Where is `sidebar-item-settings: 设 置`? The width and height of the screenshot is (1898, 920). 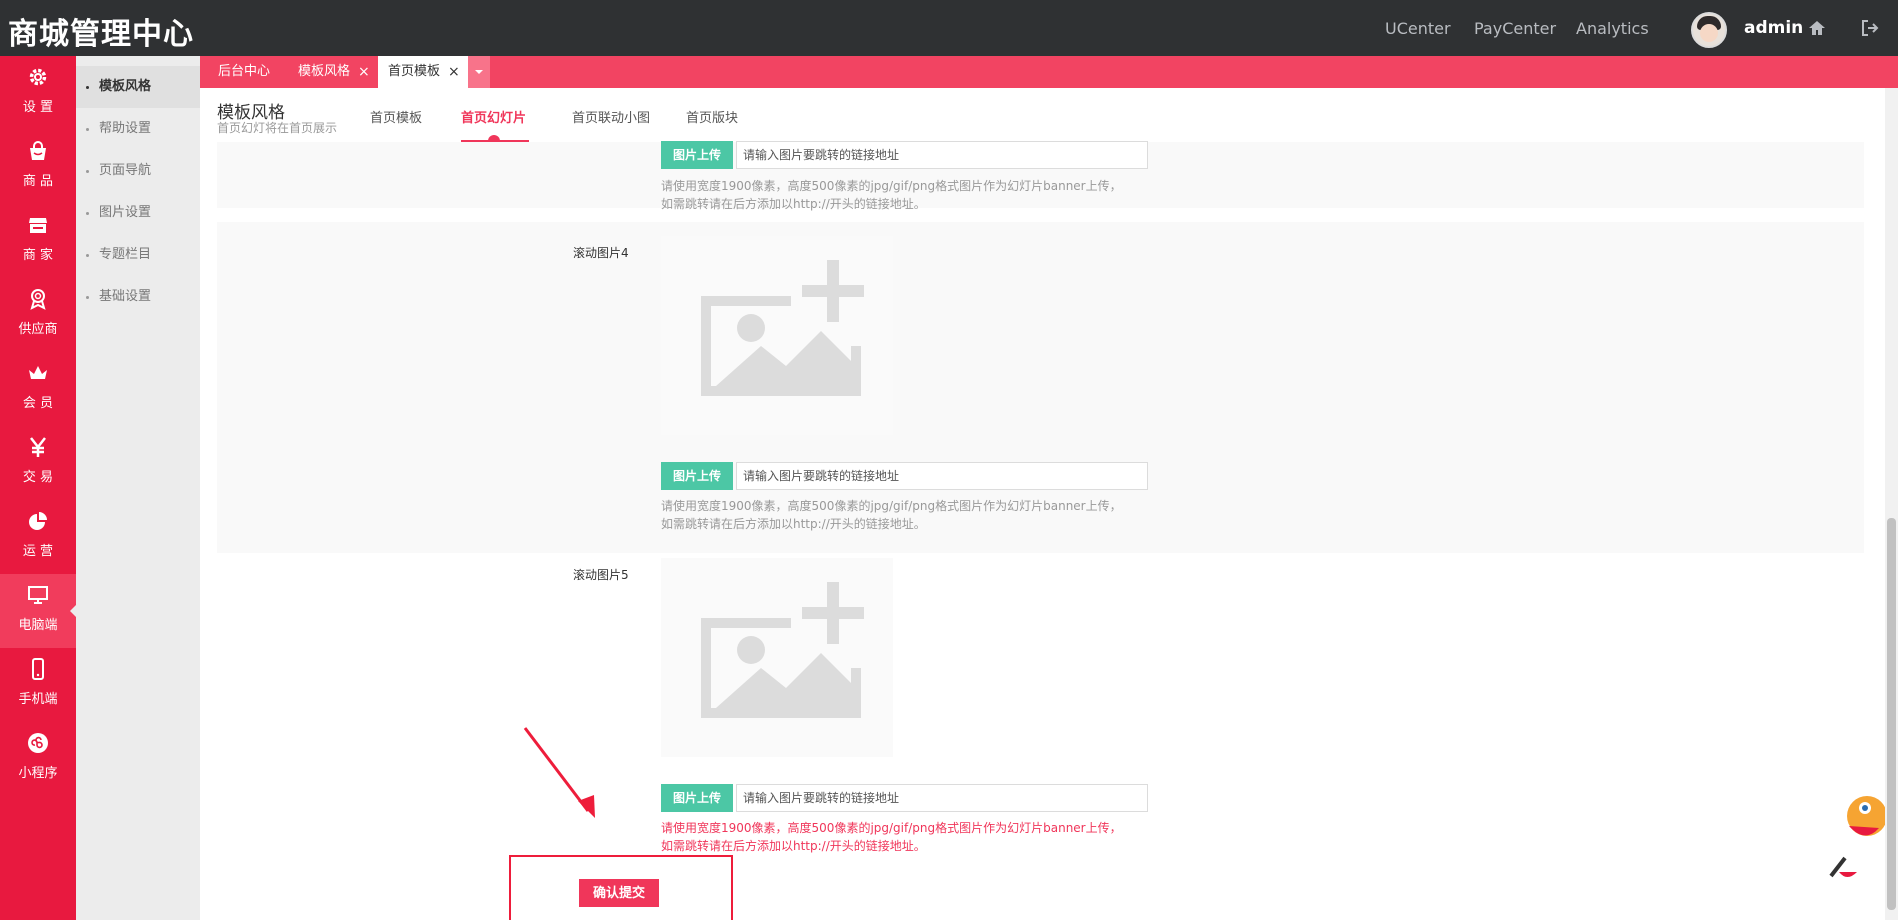 sidebar-item-settings: 设 置 is located at coordinates (38, 93).